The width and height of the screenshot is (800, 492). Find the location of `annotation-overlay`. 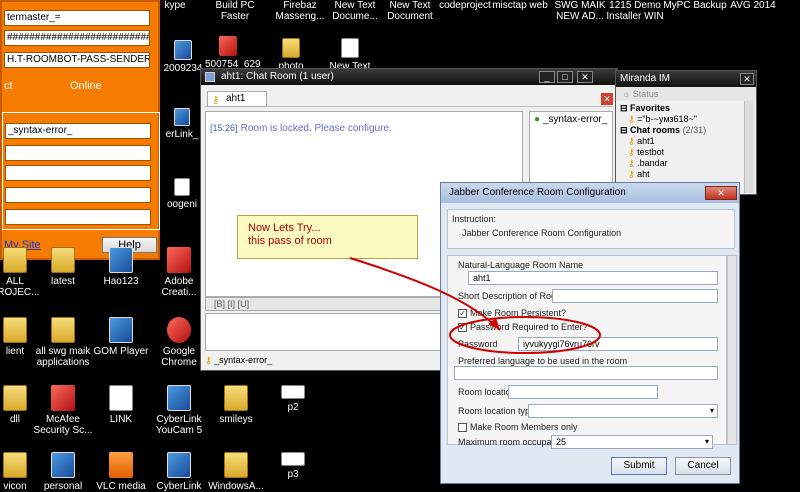

annotation-overlay is located at coordinates (475, 305).